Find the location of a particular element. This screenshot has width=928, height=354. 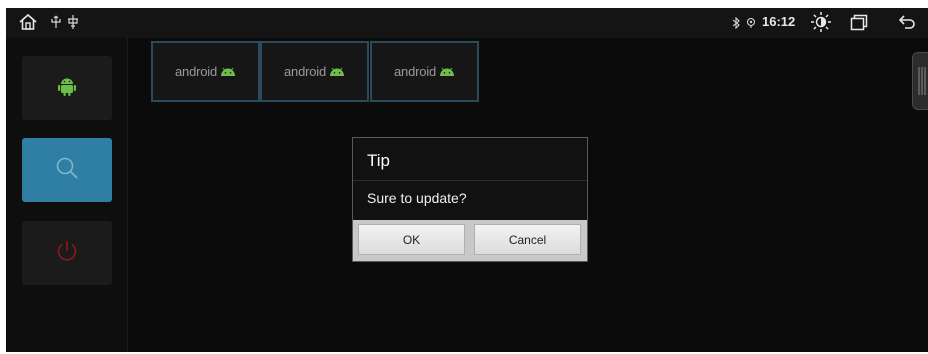

home-icon is located at coordinates (28, 24).